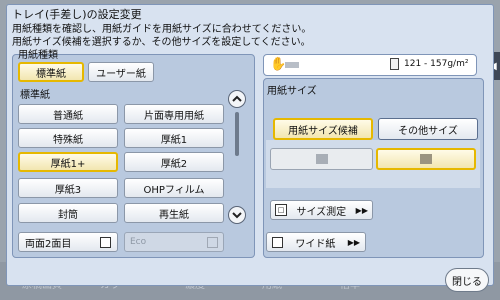 Image resolution: width=500 pixels, height=300 pixels. I want to click on paper-thick3-button: 厚紙3, so click(68, 188).